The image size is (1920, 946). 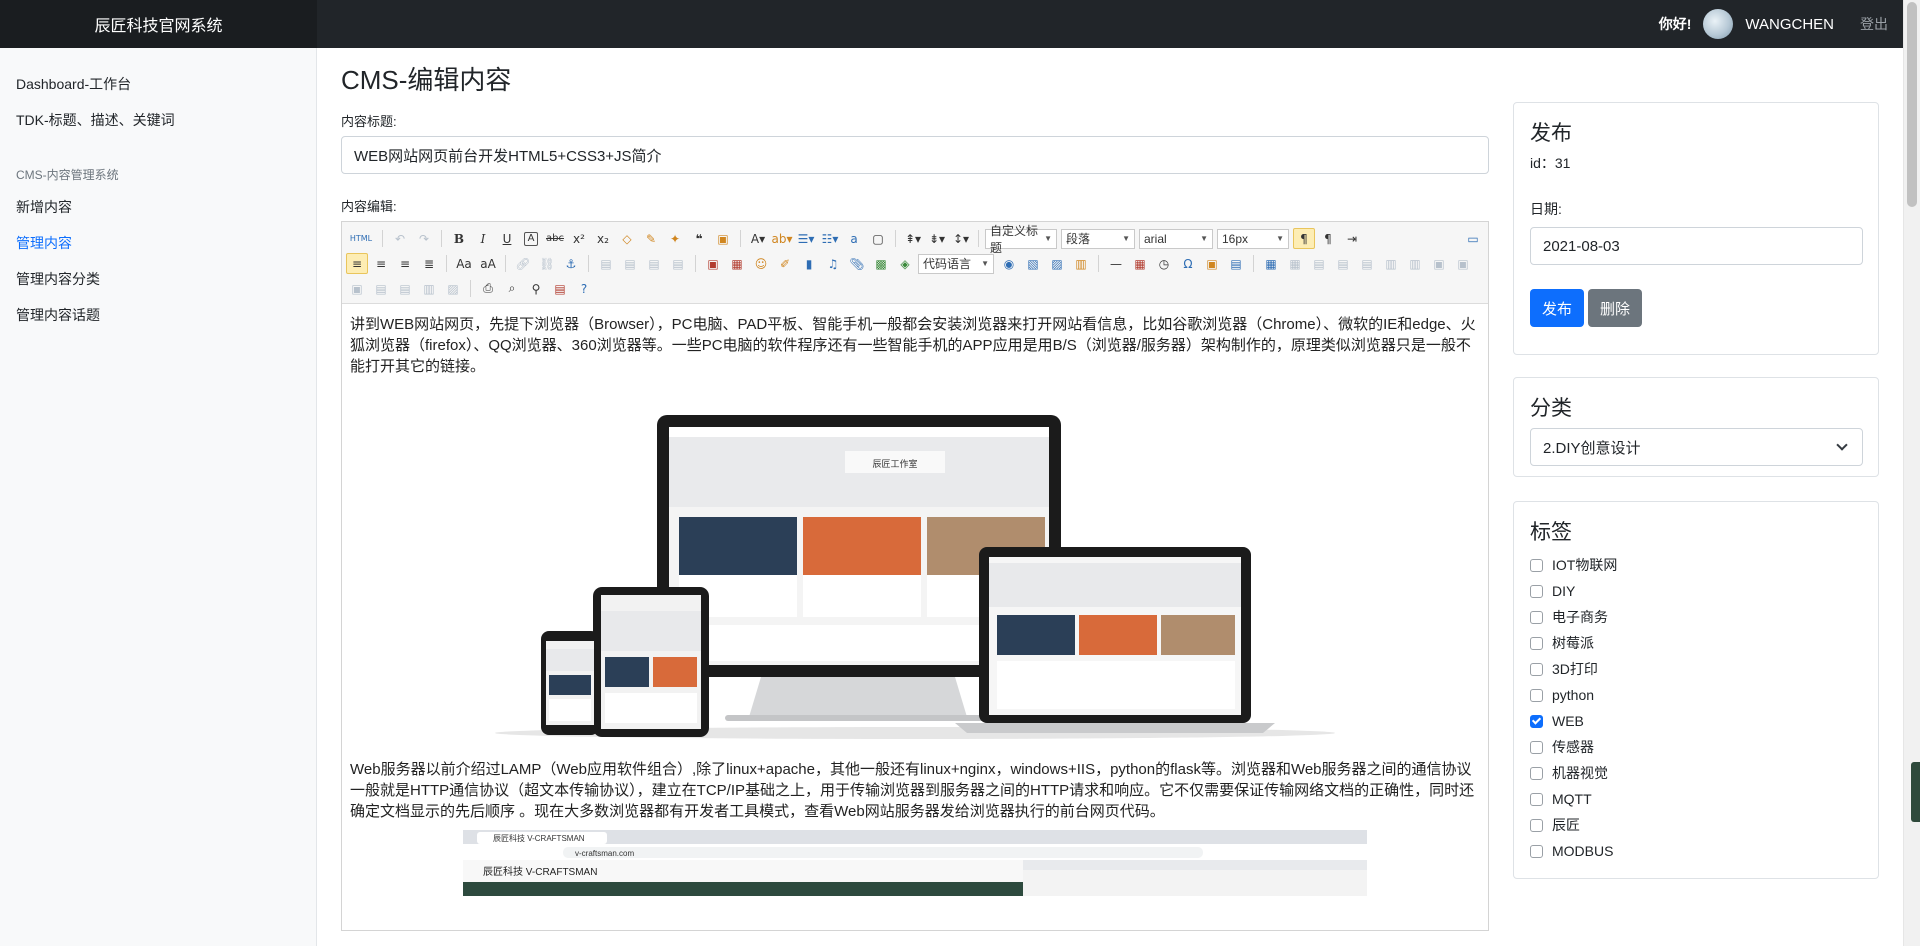 What do you see at coordinates (758, 238) in the screenshot?
I see `font-color-icon: A▾` at bounding box center [758, 238].